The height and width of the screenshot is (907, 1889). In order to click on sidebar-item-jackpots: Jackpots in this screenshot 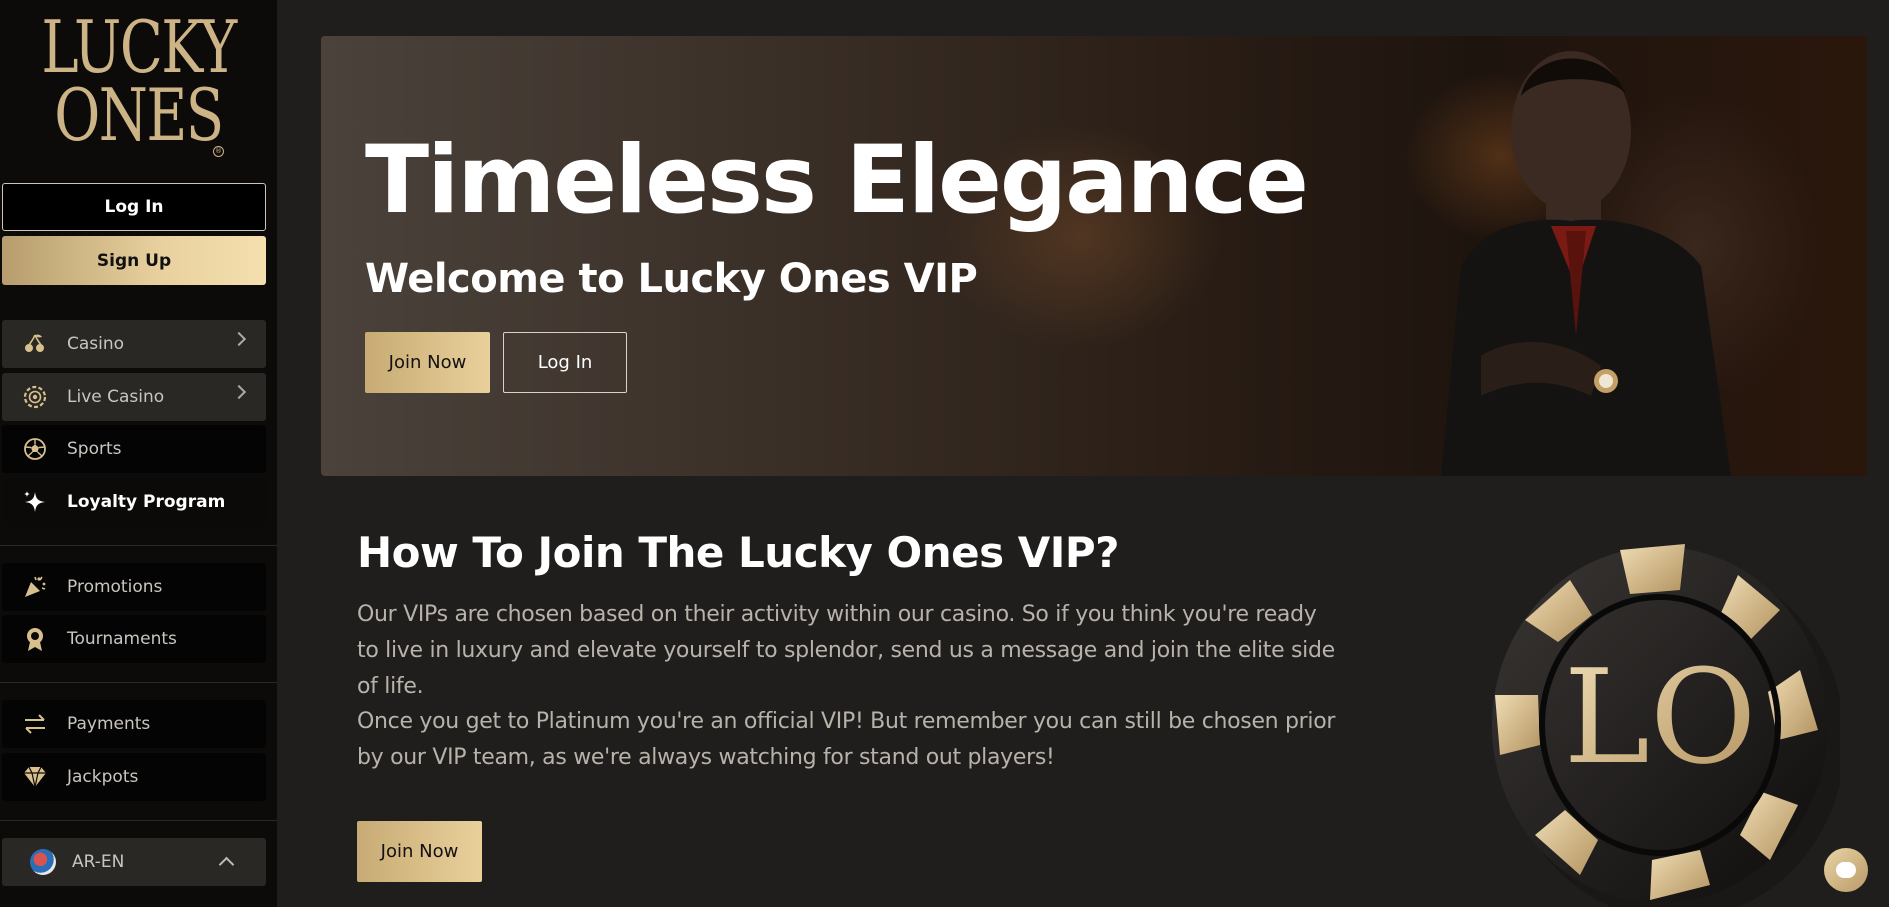, I will do `click(134, 777)`.